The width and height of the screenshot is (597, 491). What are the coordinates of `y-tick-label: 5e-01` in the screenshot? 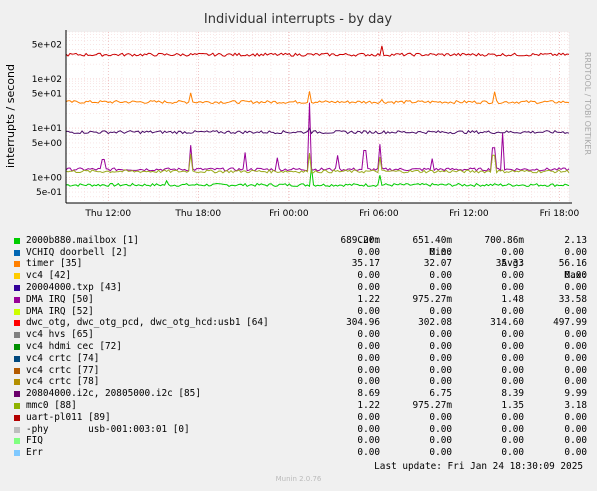 It's located at (49, 193).